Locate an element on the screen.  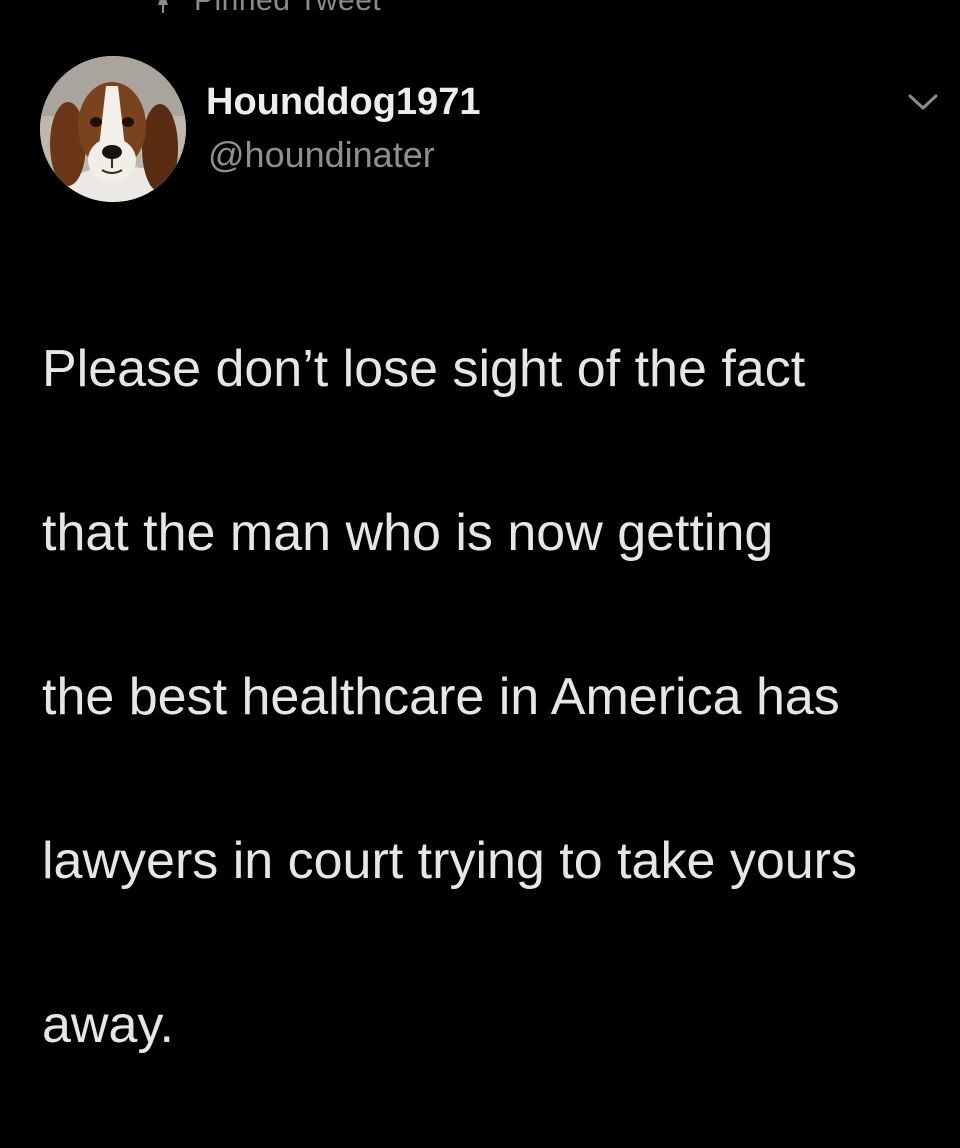
pinned-tweet-header: Pinned Tweet is located at coordinates (265, 8).